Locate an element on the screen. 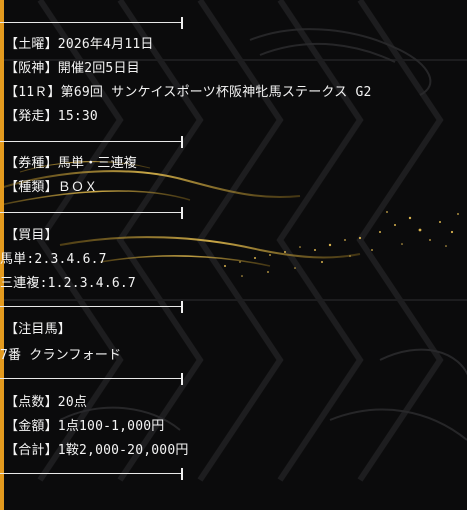  bet-types: 【券種】馬単・三連複 is located at coordinates (71, 163).